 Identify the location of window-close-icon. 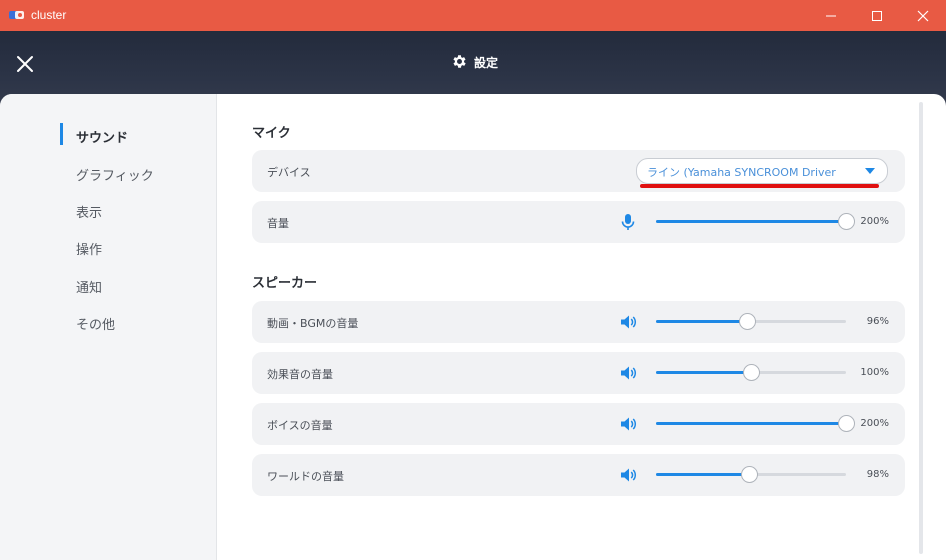
(923, 16).